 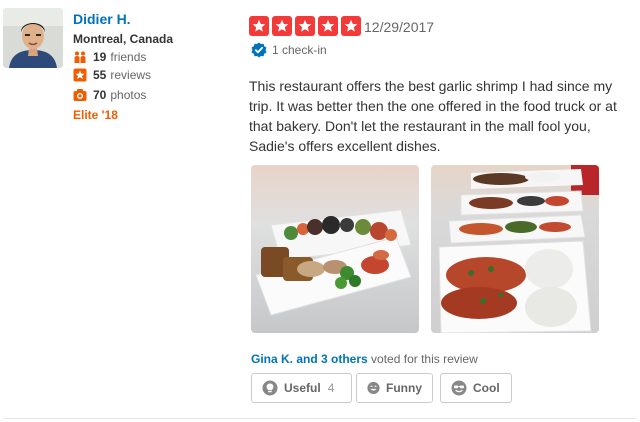 What do you see at coordinates (486, 388) in the screenshot?
I see `cool-label: Cool` at bounding box center [486, 388].